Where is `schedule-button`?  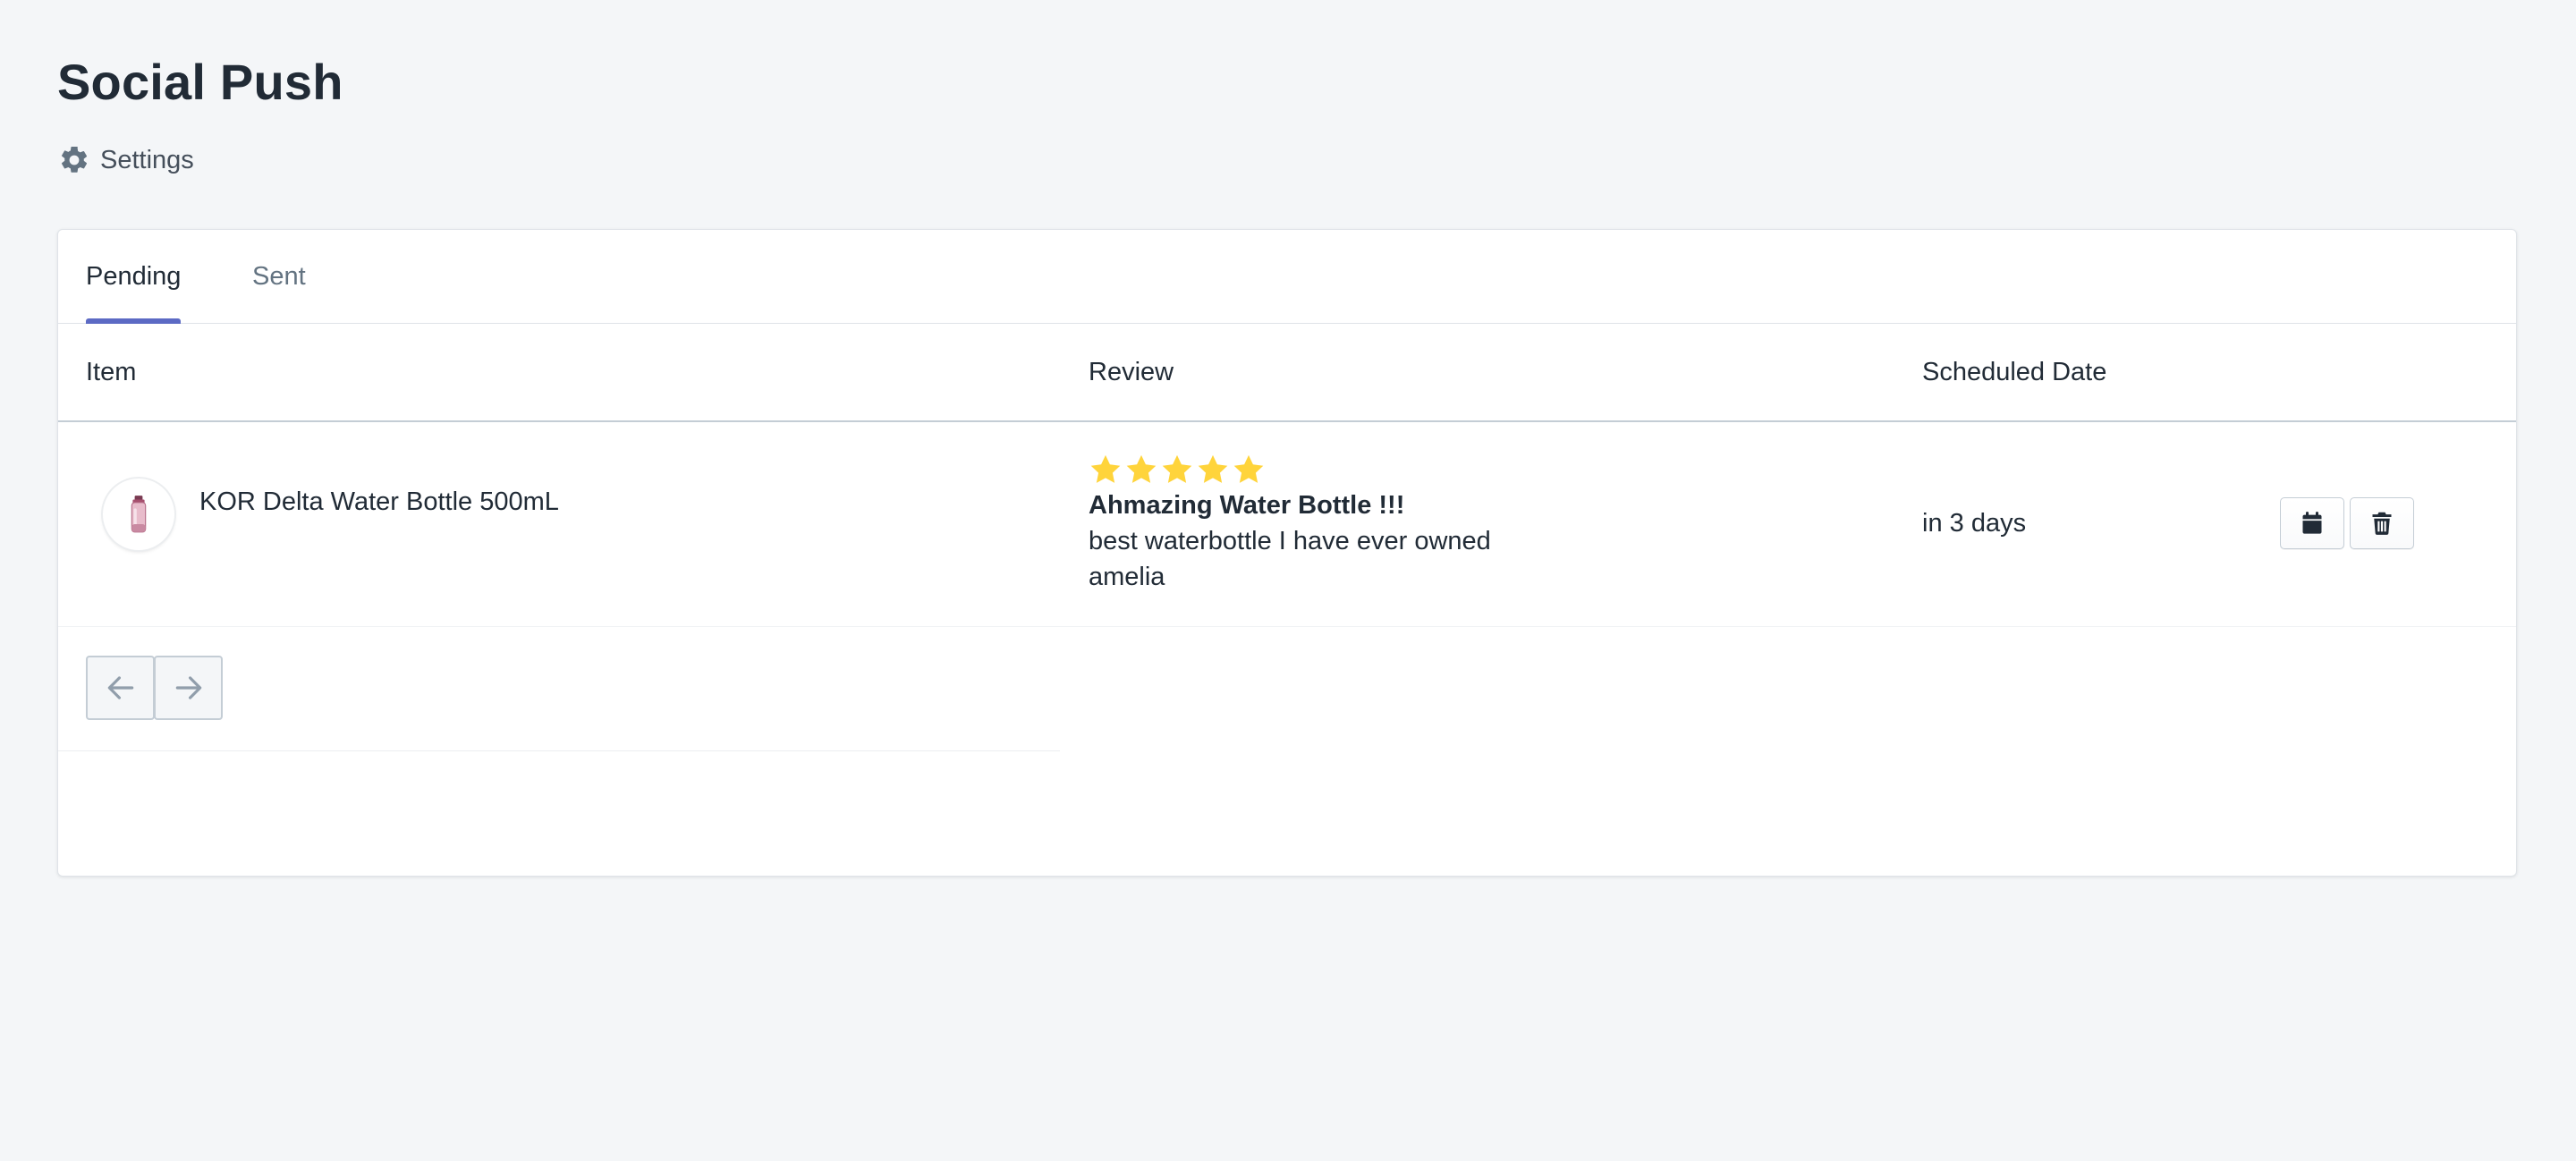 schedule-button is located at coordinates (2312, 523).